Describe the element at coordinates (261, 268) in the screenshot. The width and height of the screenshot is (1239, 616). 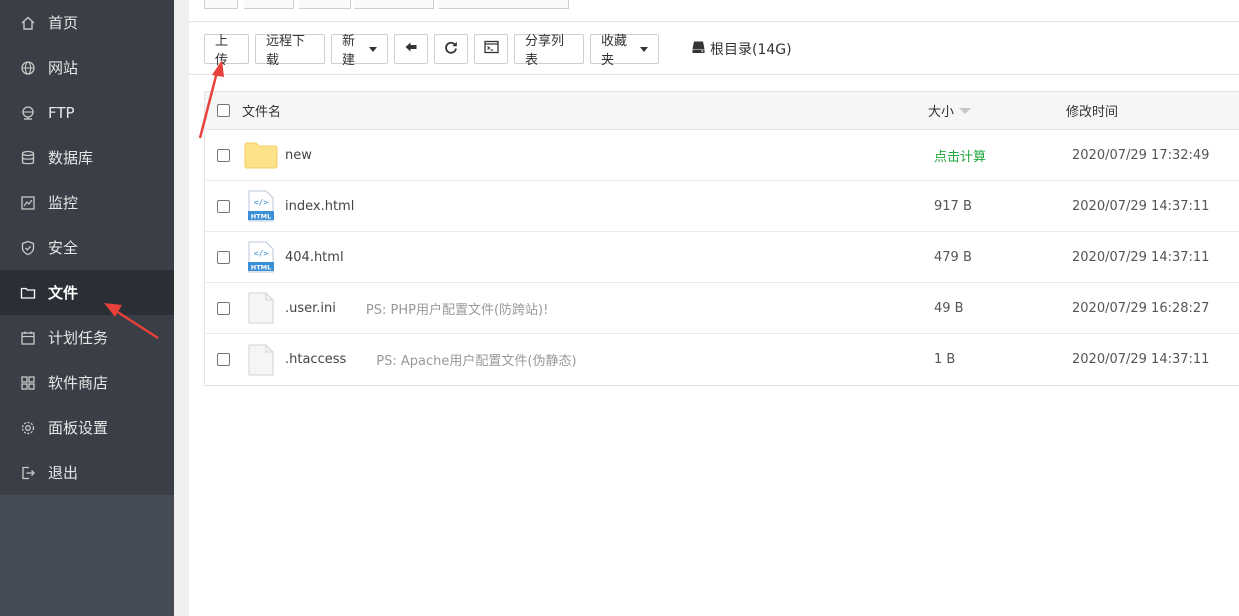
I see `svg-text: HTML` at that location.